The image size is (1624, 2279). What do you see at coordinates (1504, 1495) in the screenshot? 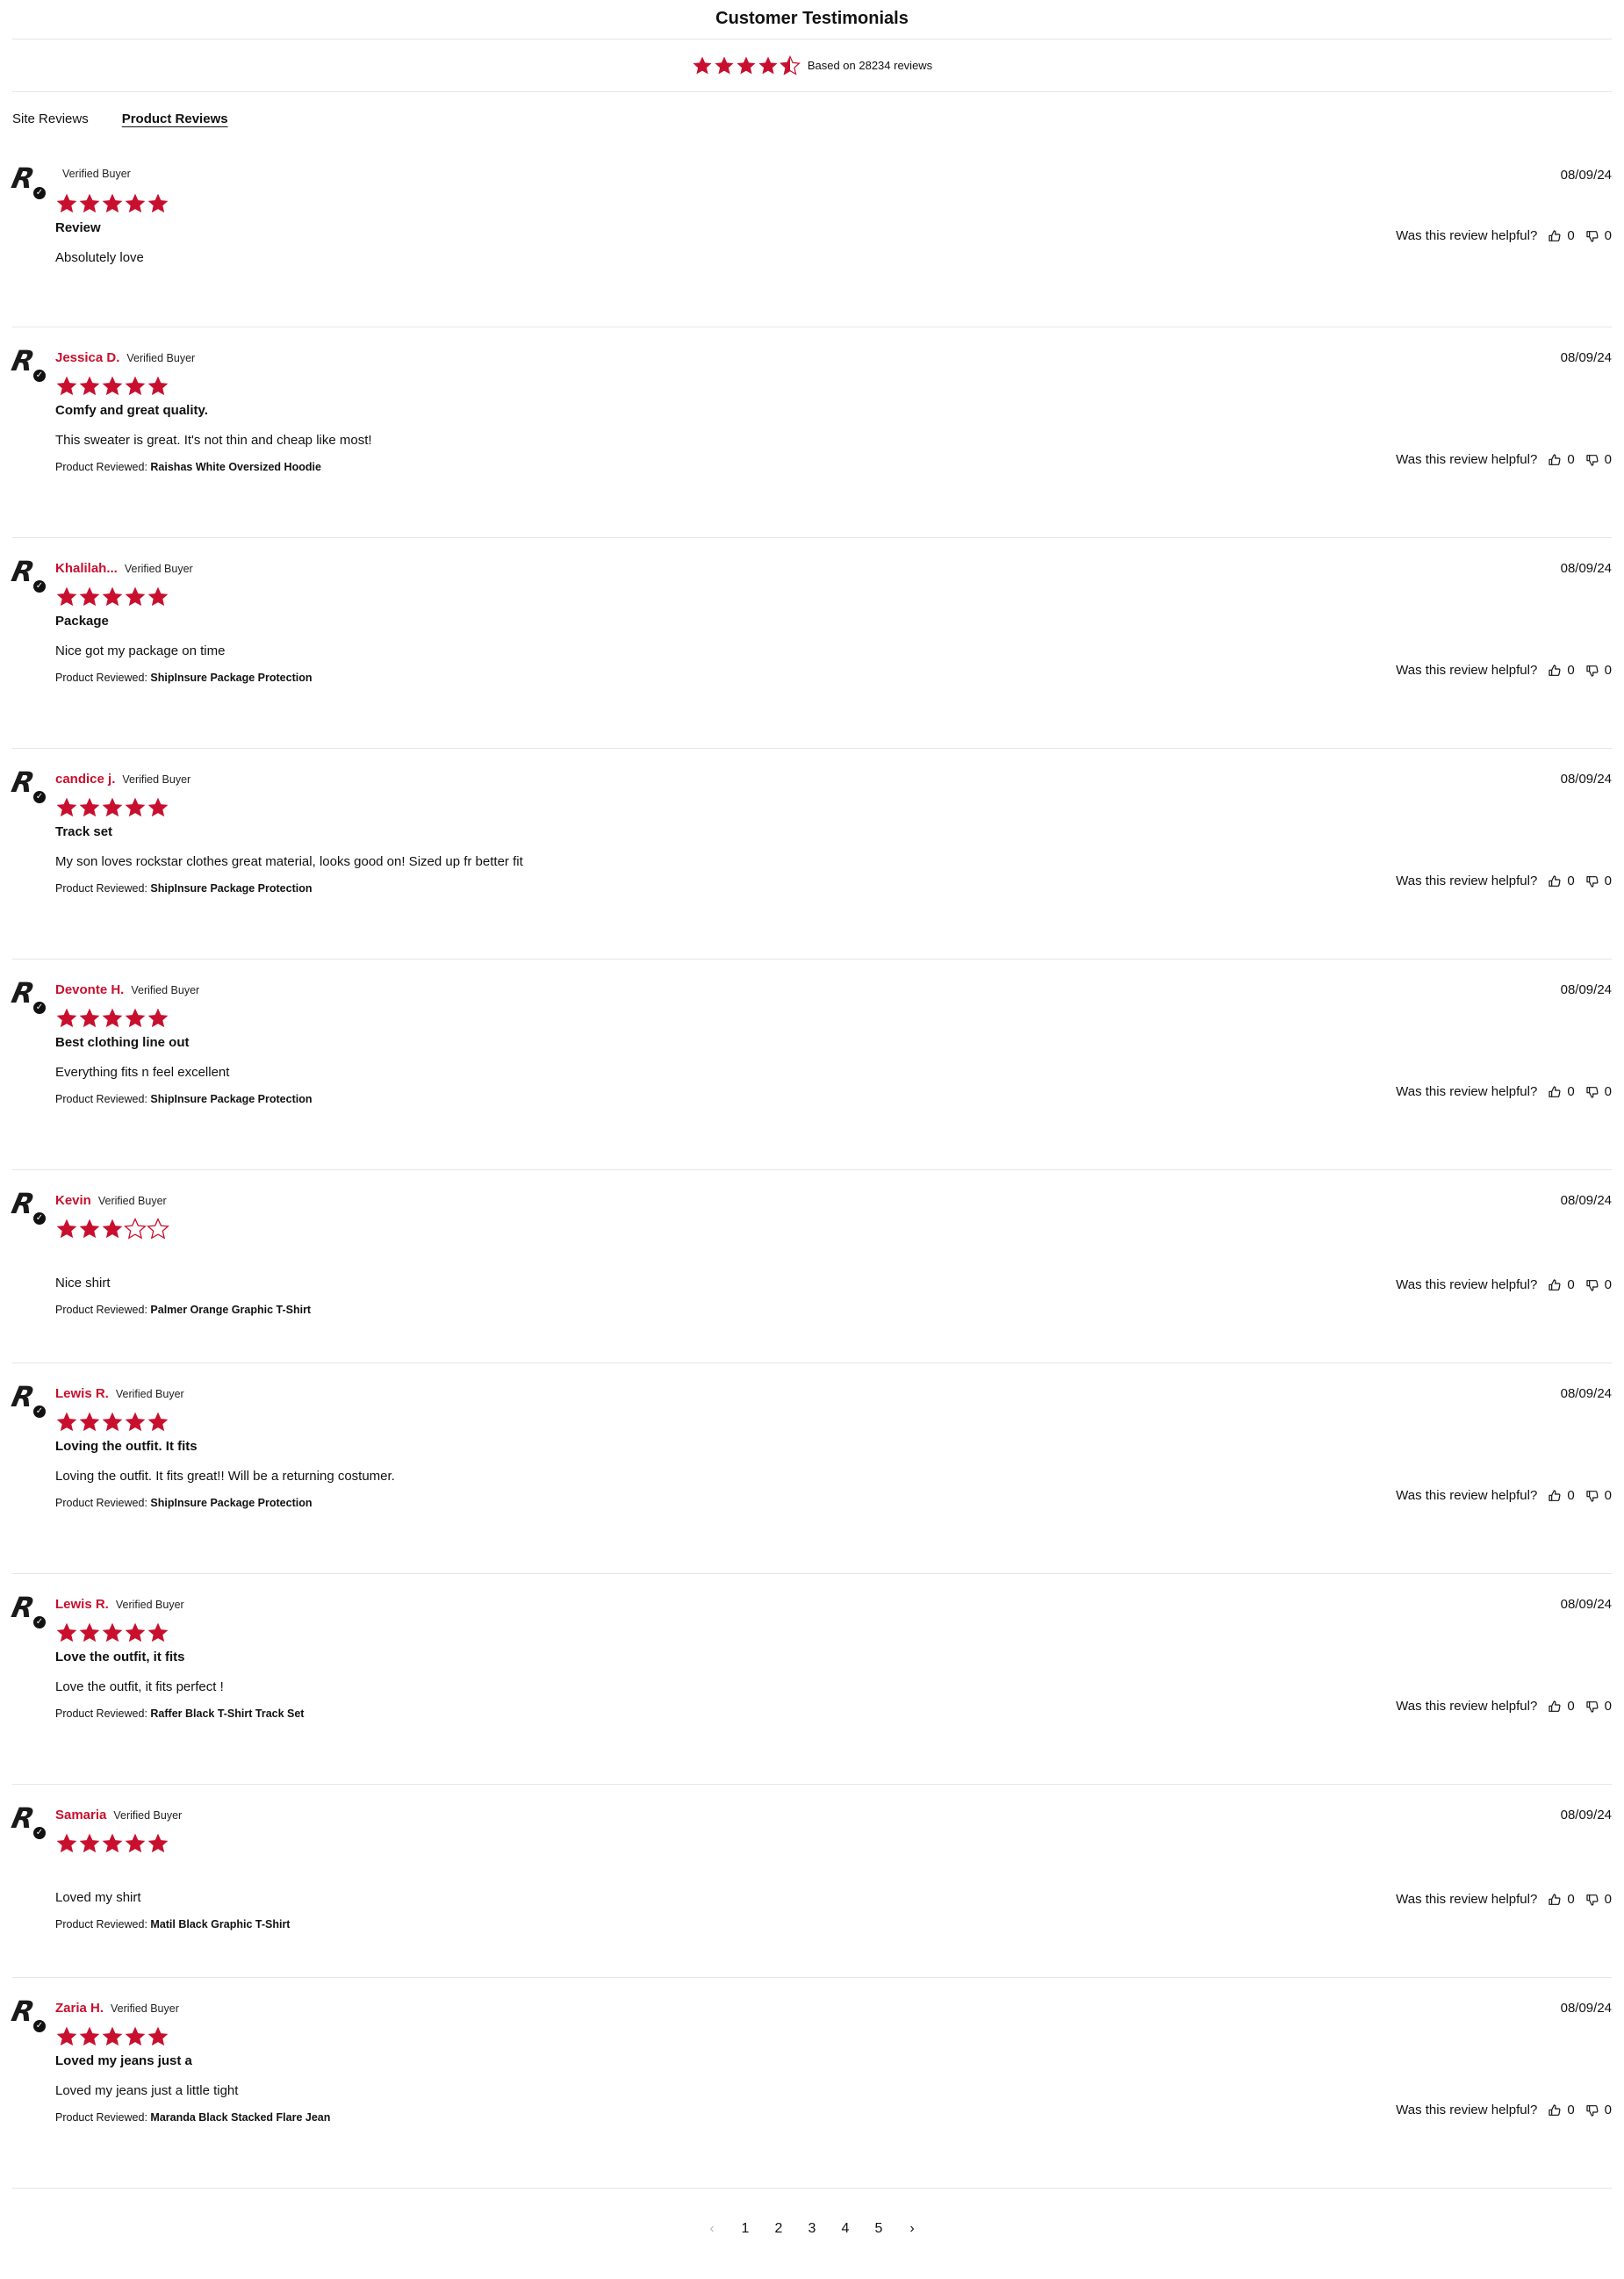
I see `helpful-row: Was this review helpful? 0 0` at bounding box center [1504, 1495].